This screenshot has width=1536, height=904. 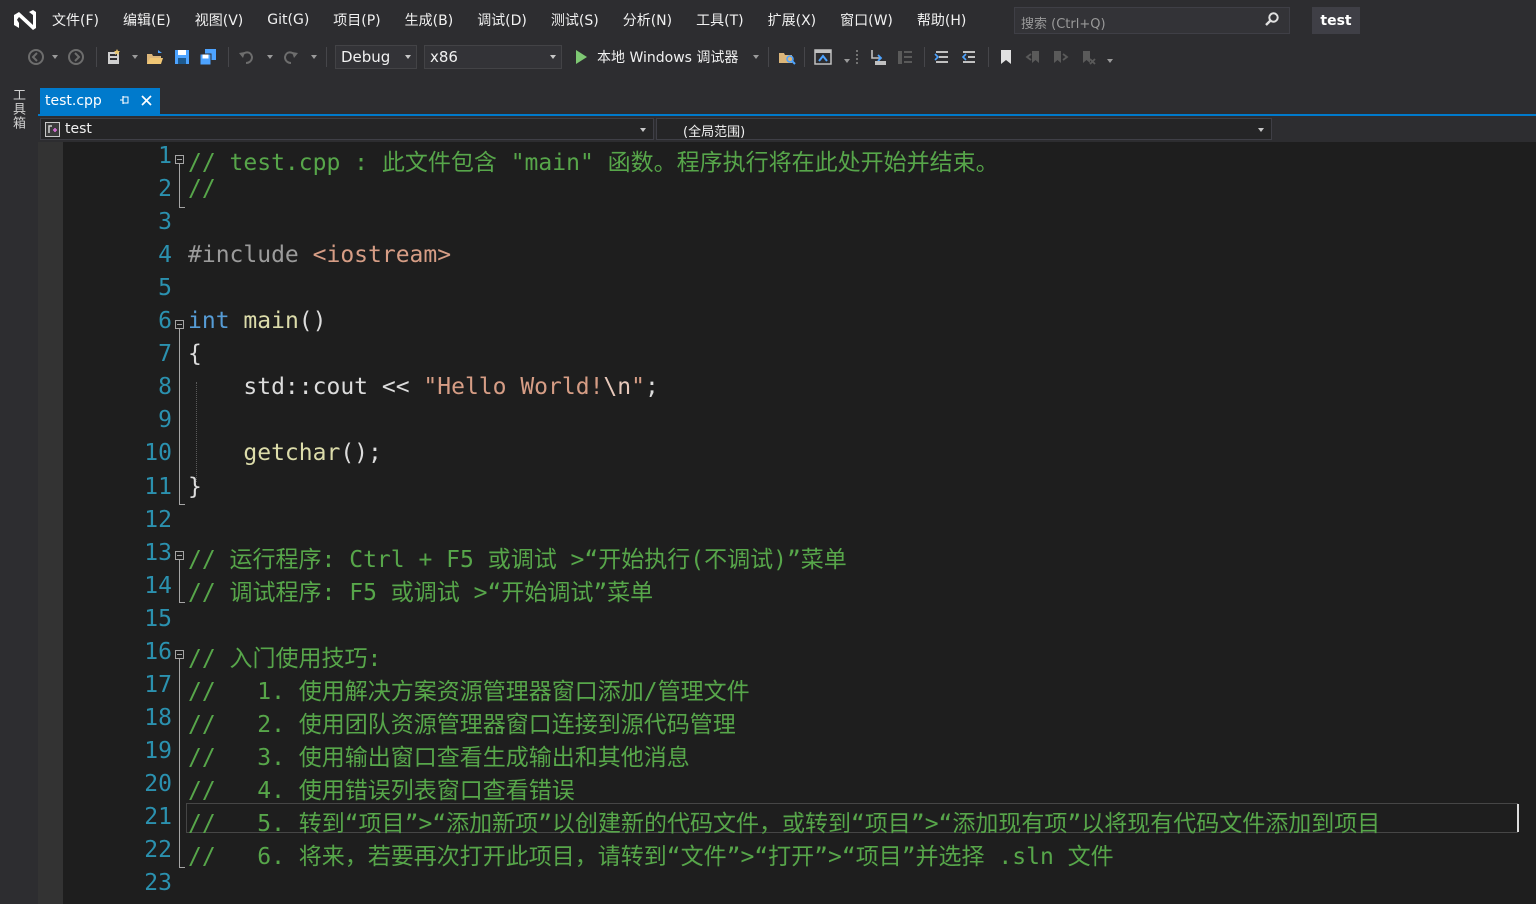 What do you see at coordinates (1336, 20) in the screenshot?
I see `solution-name-badge: test` at bounding box center [1336, 20].